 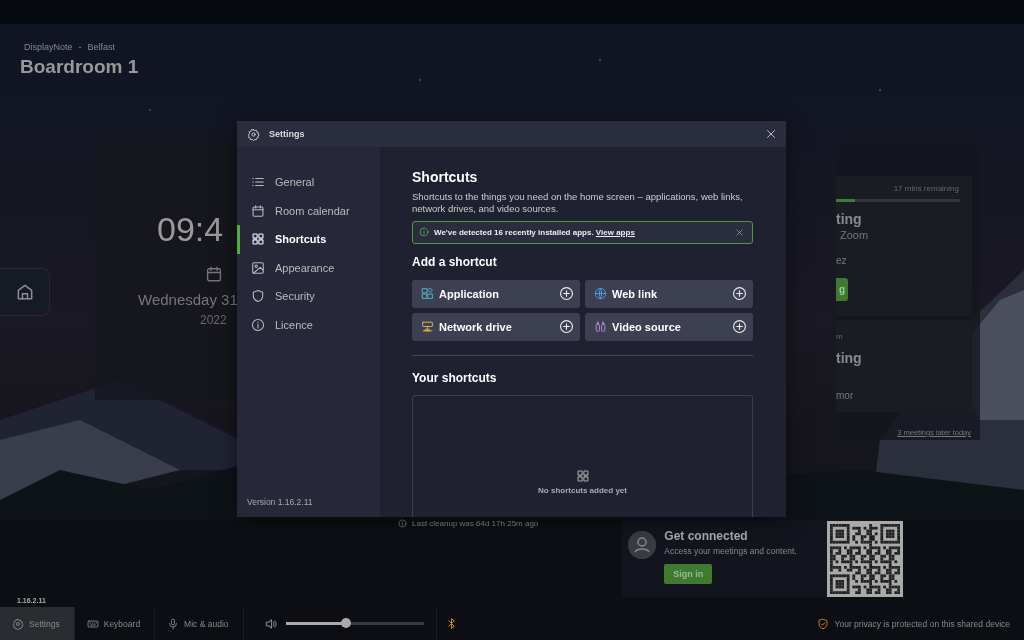 I want to click on home-button, so click(x=25, y=292).